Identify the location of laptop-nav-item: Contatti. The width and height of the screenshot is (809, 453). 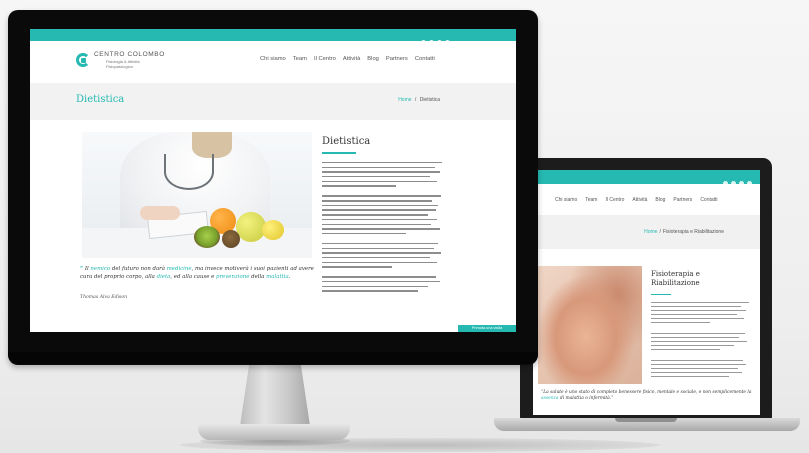
(708, 200).